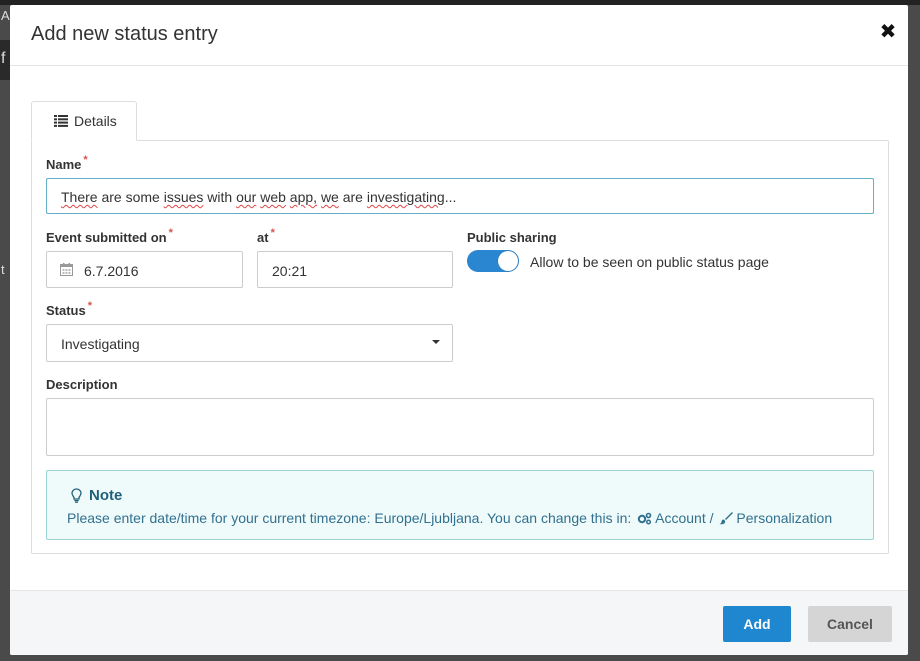 The image size is (920, 661). What do you see at coordinates (144, 269) in the screenshot?
I see `event-date-input: 6.7.2016` at bounding box center [144, 269].